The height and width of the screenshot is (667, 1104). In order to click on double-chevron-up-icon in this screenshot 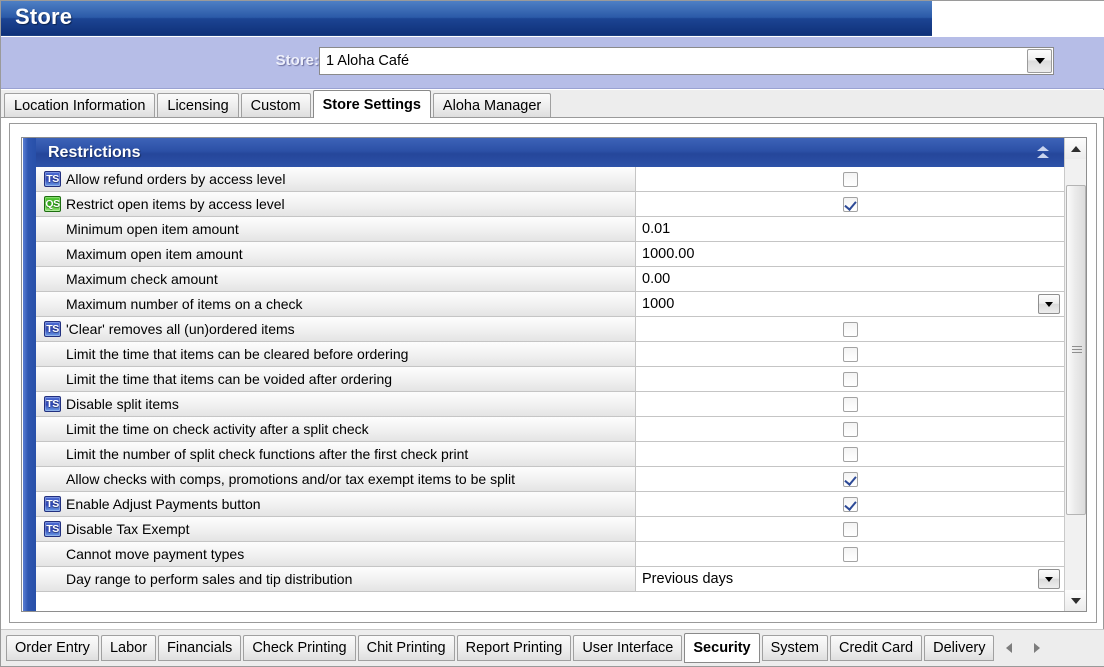, I will do `click(1043, 152)`.